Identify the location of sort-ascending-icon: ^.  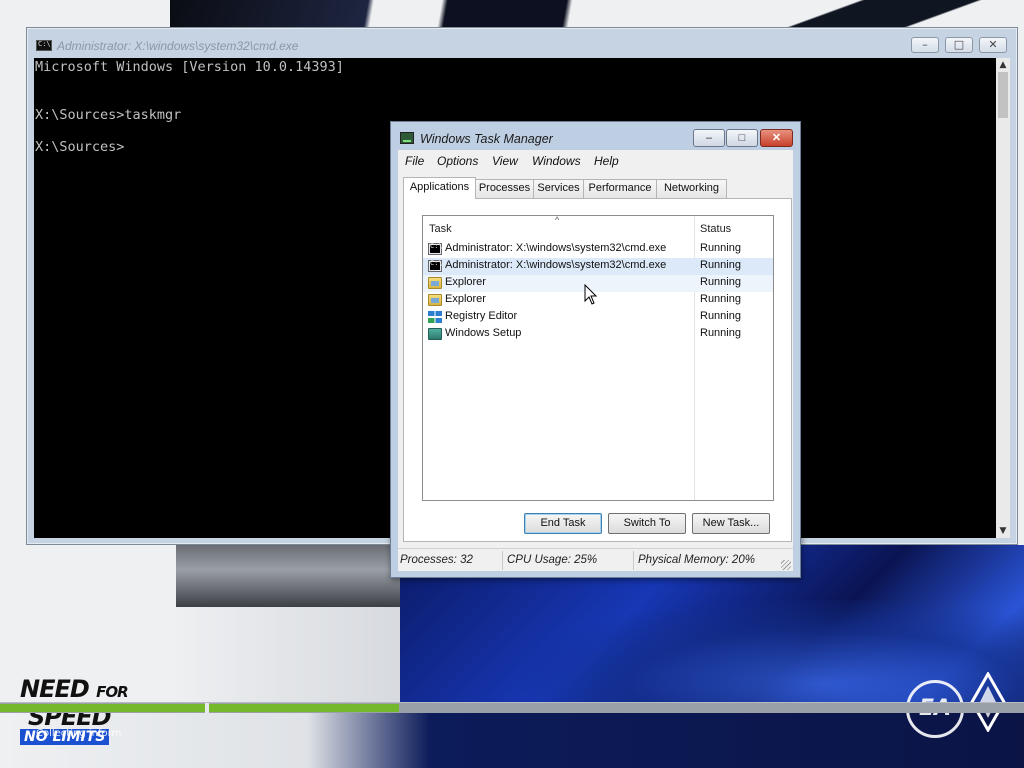
(557, 220).